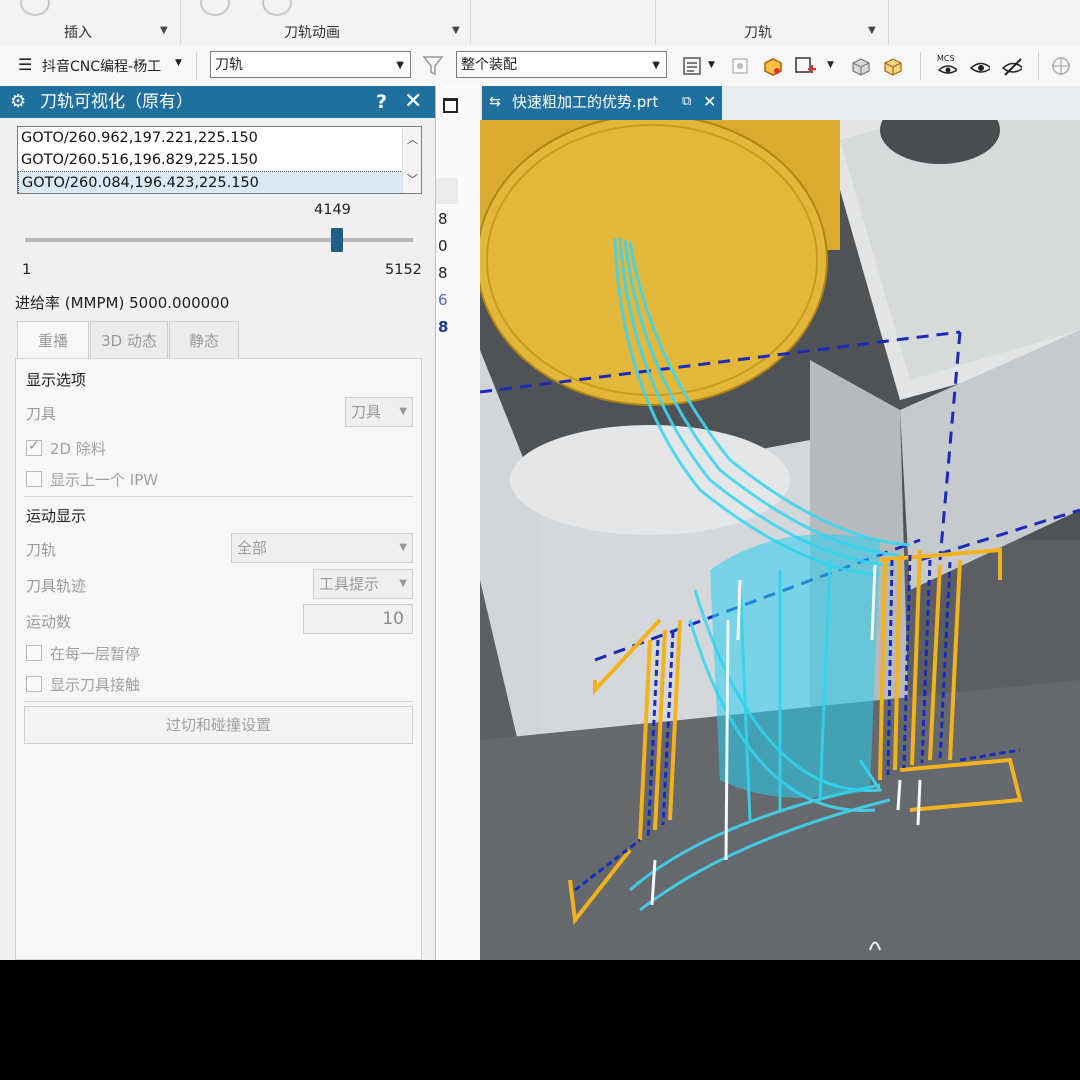 Image resolution: width=1080 pixels, height=1080 pixels. Describe the element at coordinates (805, 66) in the screenshot. I see `select-face-icon` at that location.